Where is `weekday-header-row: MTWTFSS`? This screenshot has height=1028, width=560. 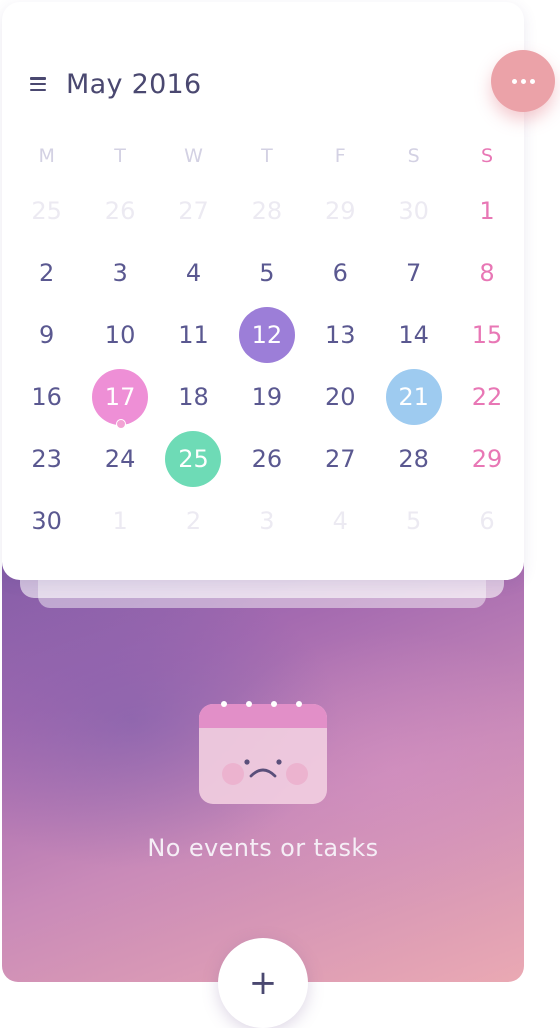
weekday-header-row: MTWTFSS is located at coordinates (267, 156).